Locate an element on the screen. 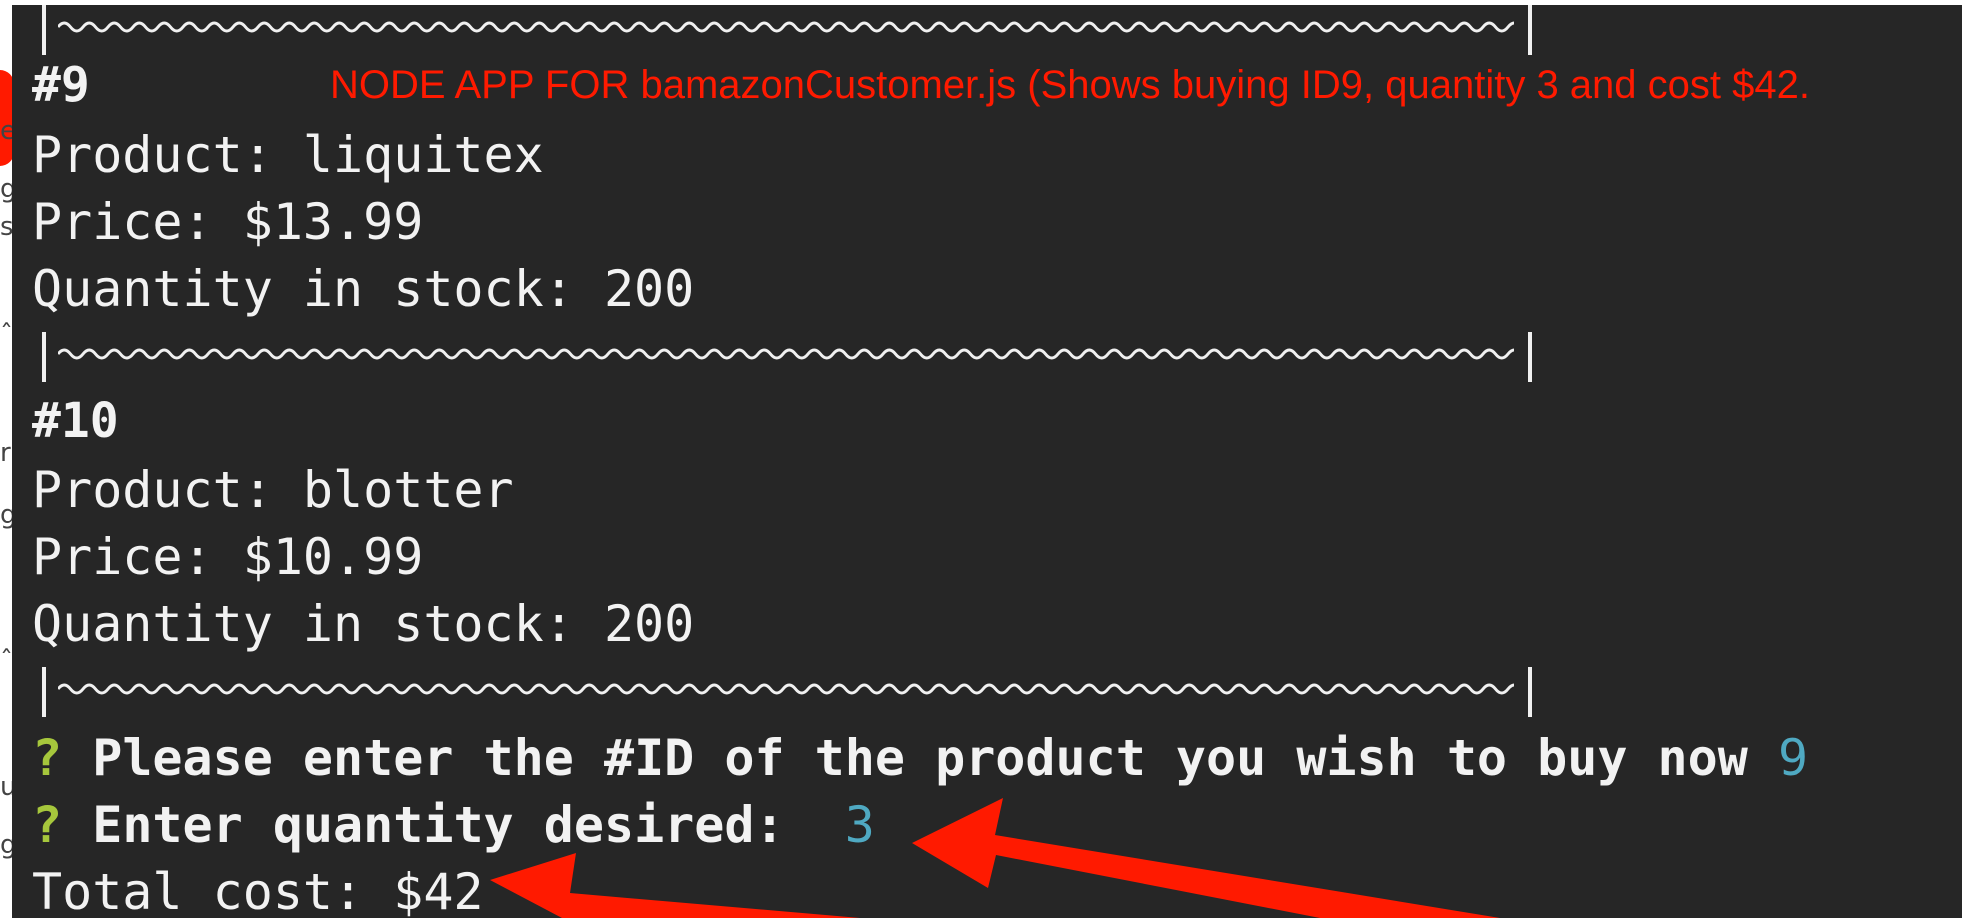 The width and height of the screenshot is (1962, 918). annotation-arrows is located at coordinates (995, 858).